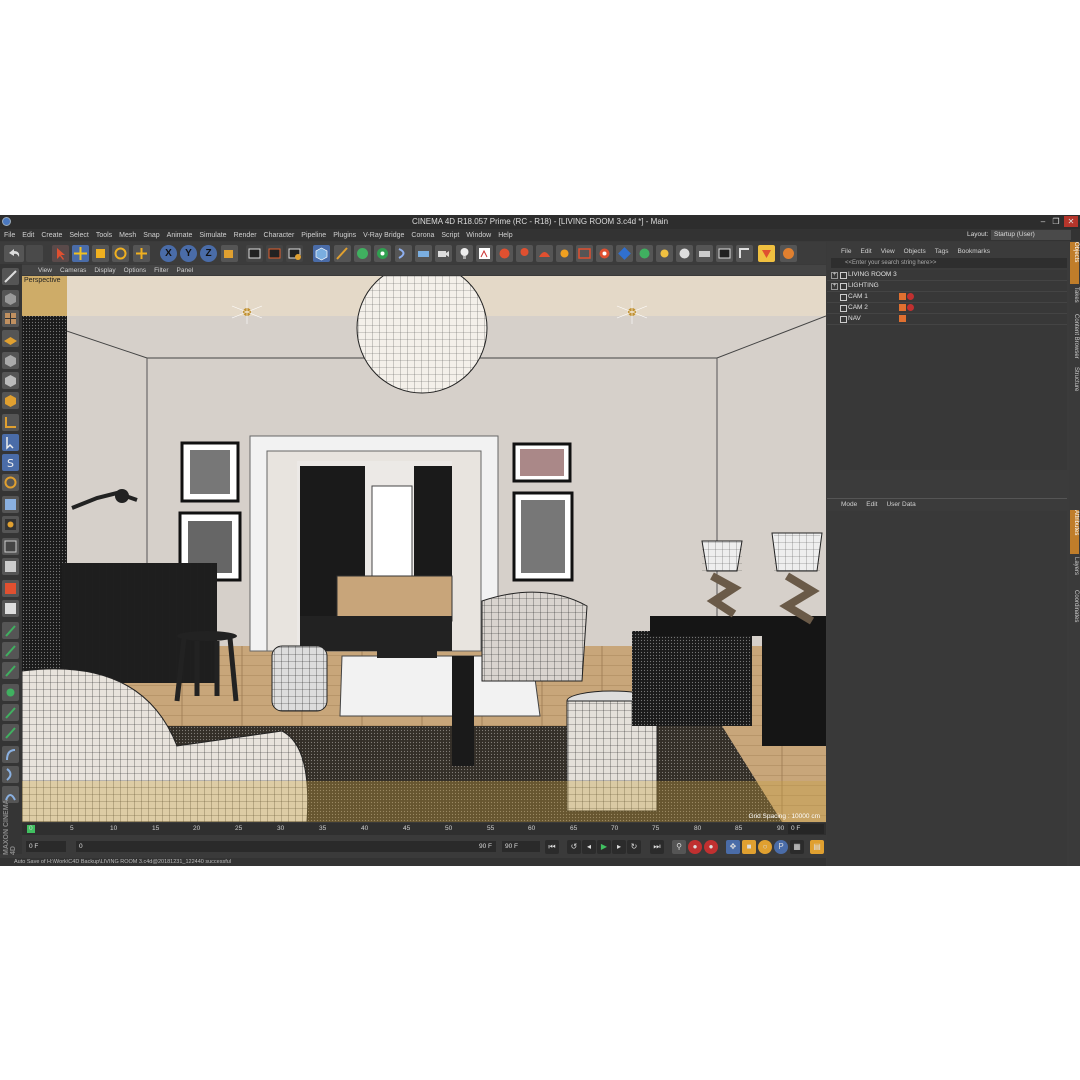 Image resolution: width=1080 pixels, height=1080 pixels. What do you see at coordinates (733, 847) in the screenshot?
I see `record-position-icon: ✥` at bounding box center [733, 847].